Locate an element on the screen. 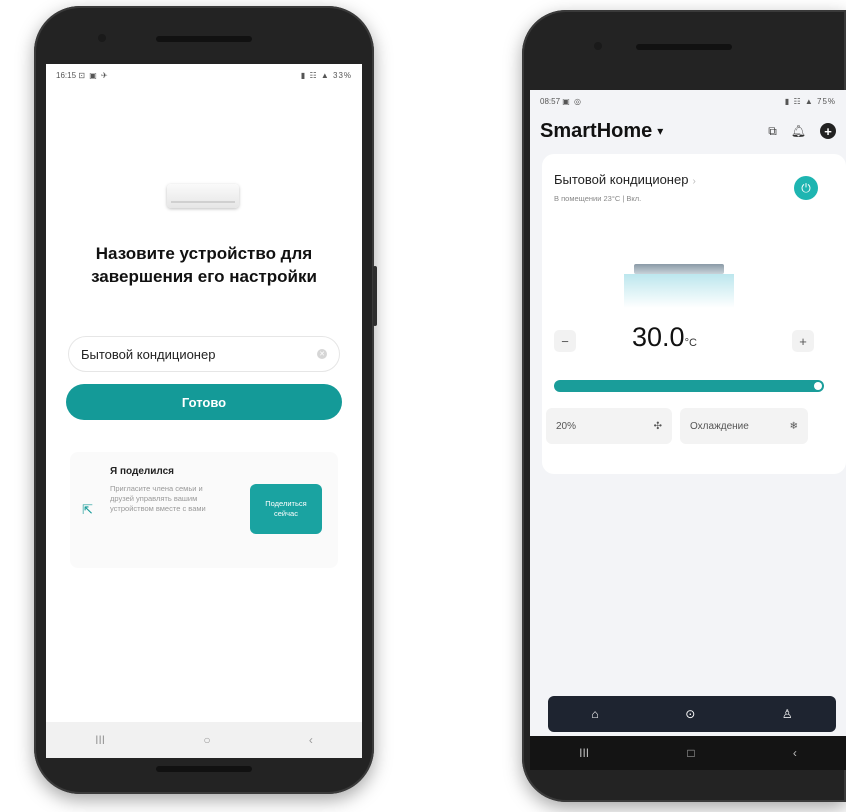 This screenshot has width=846, height=812. system-nav-bar: III ○ ‹ is located at coordinates (204, 740).